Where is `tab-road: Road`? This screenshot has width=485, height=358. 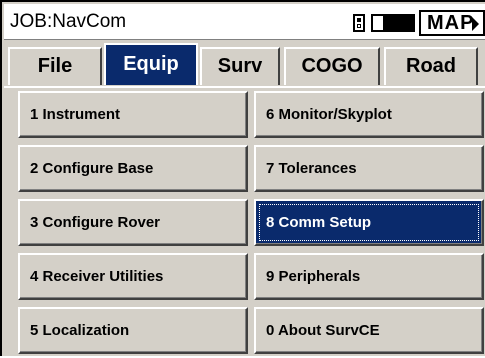 tab-road: Road is located at coordinates (431, 66).